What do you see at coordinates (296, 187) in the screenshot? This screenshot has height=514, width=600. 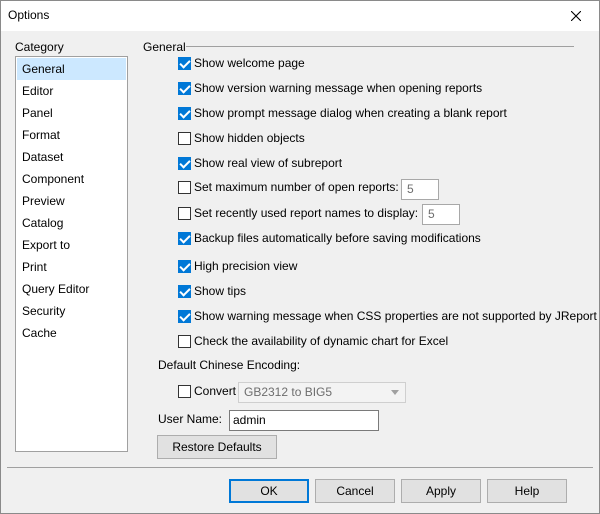 I see `option-label: Set maximum number of open reports:` at bounding box center [296, 187].